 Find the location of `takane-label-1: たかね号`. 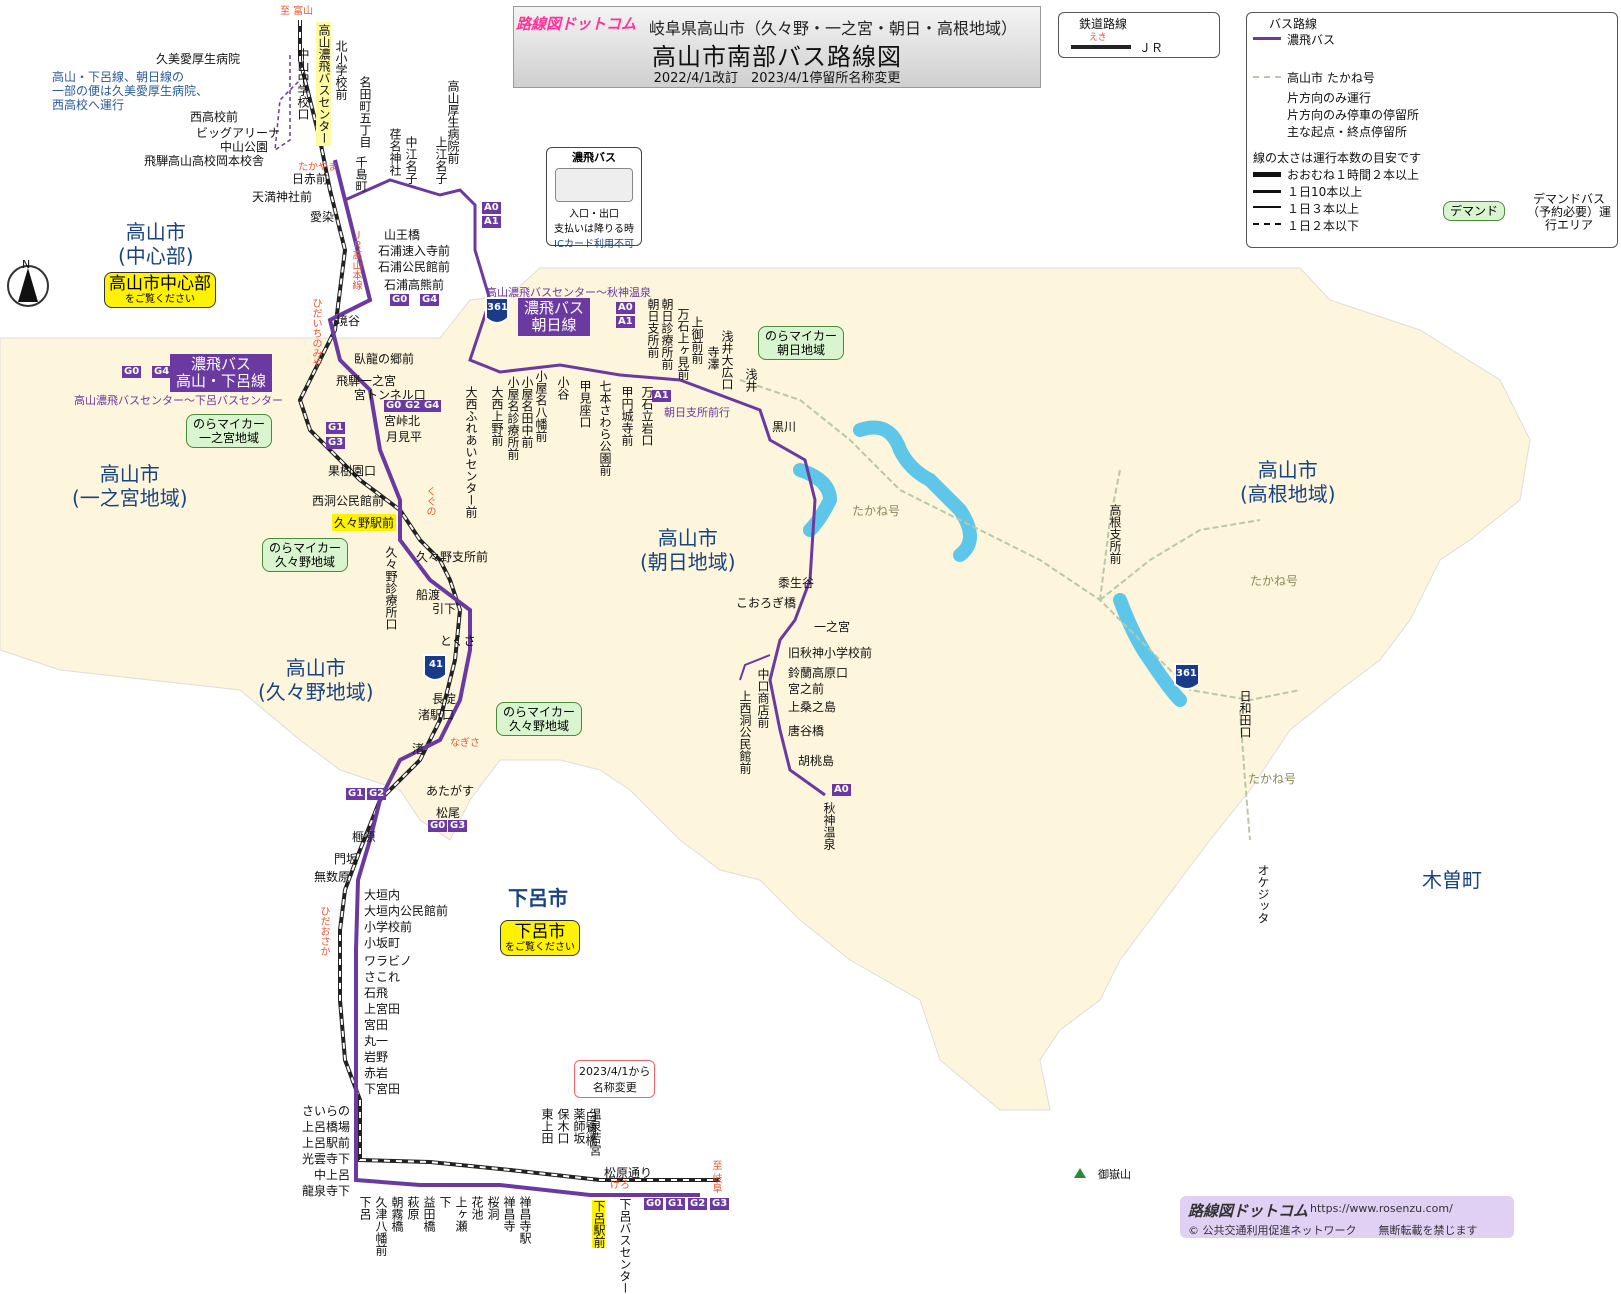

takane-label-1: たかね号 is located at coordinates (876, 511).